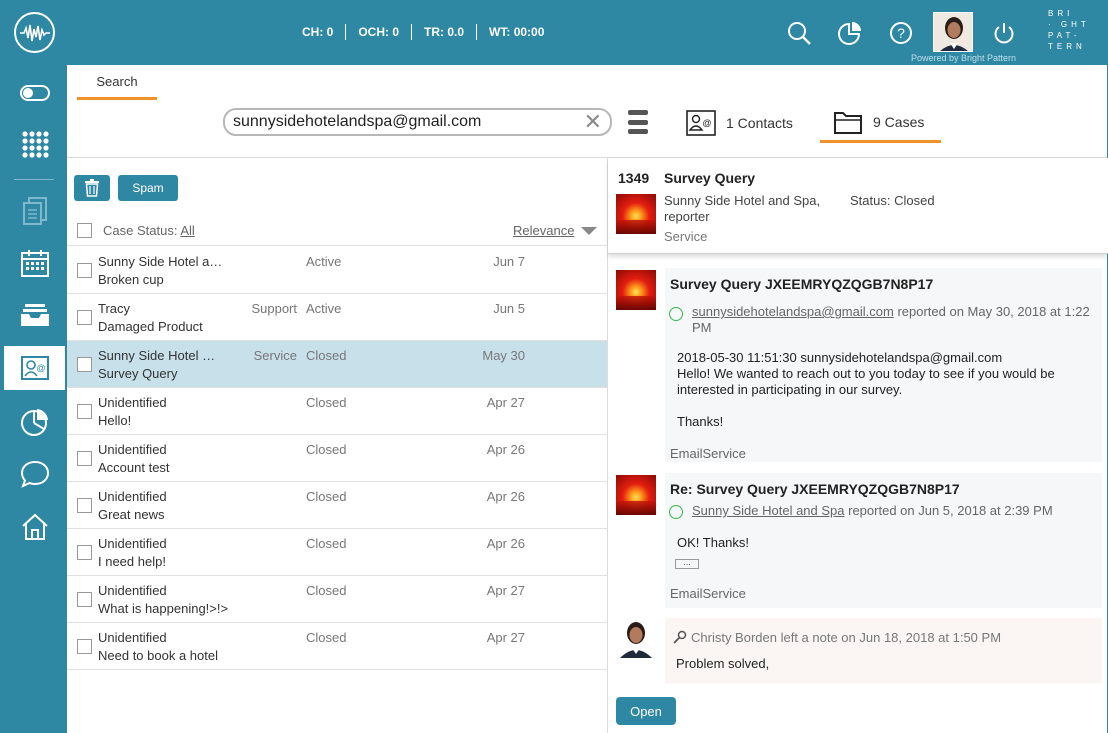 This screenshot has width=1108, height=733. I want to click on case-row: Unidentified Account test Closed Apr 26, so click(337, 458).